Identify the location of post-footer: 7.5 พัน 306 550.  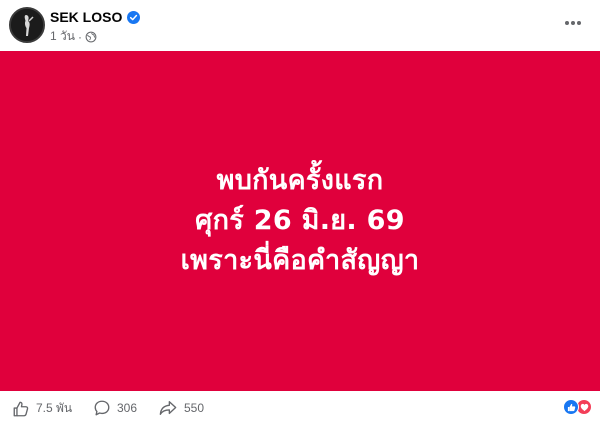
(300, 408).